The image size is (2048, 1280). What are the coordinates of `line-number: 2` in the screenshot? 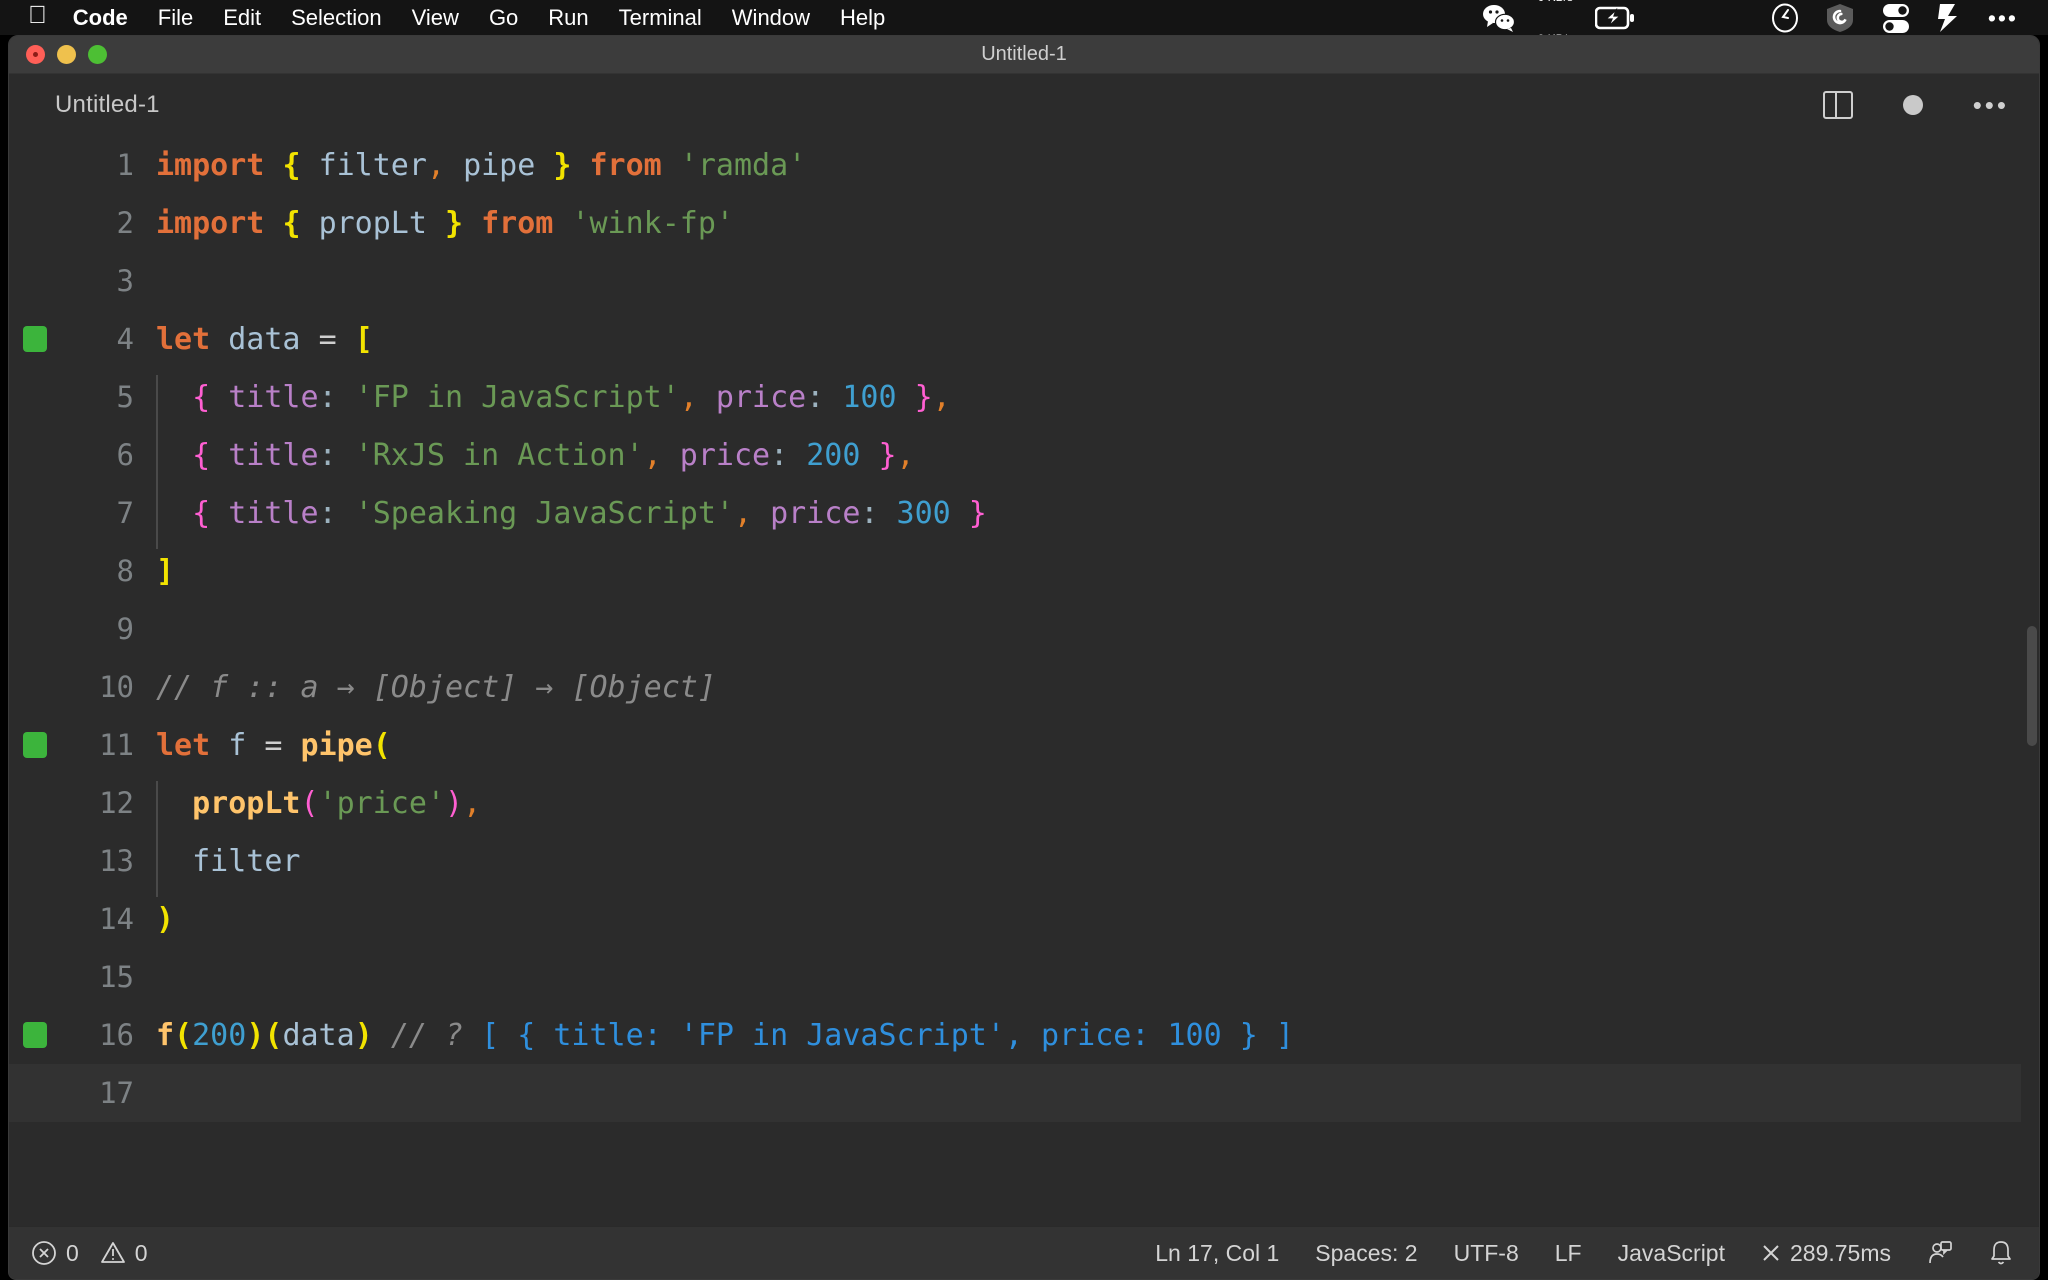 It's located at (125, 223).